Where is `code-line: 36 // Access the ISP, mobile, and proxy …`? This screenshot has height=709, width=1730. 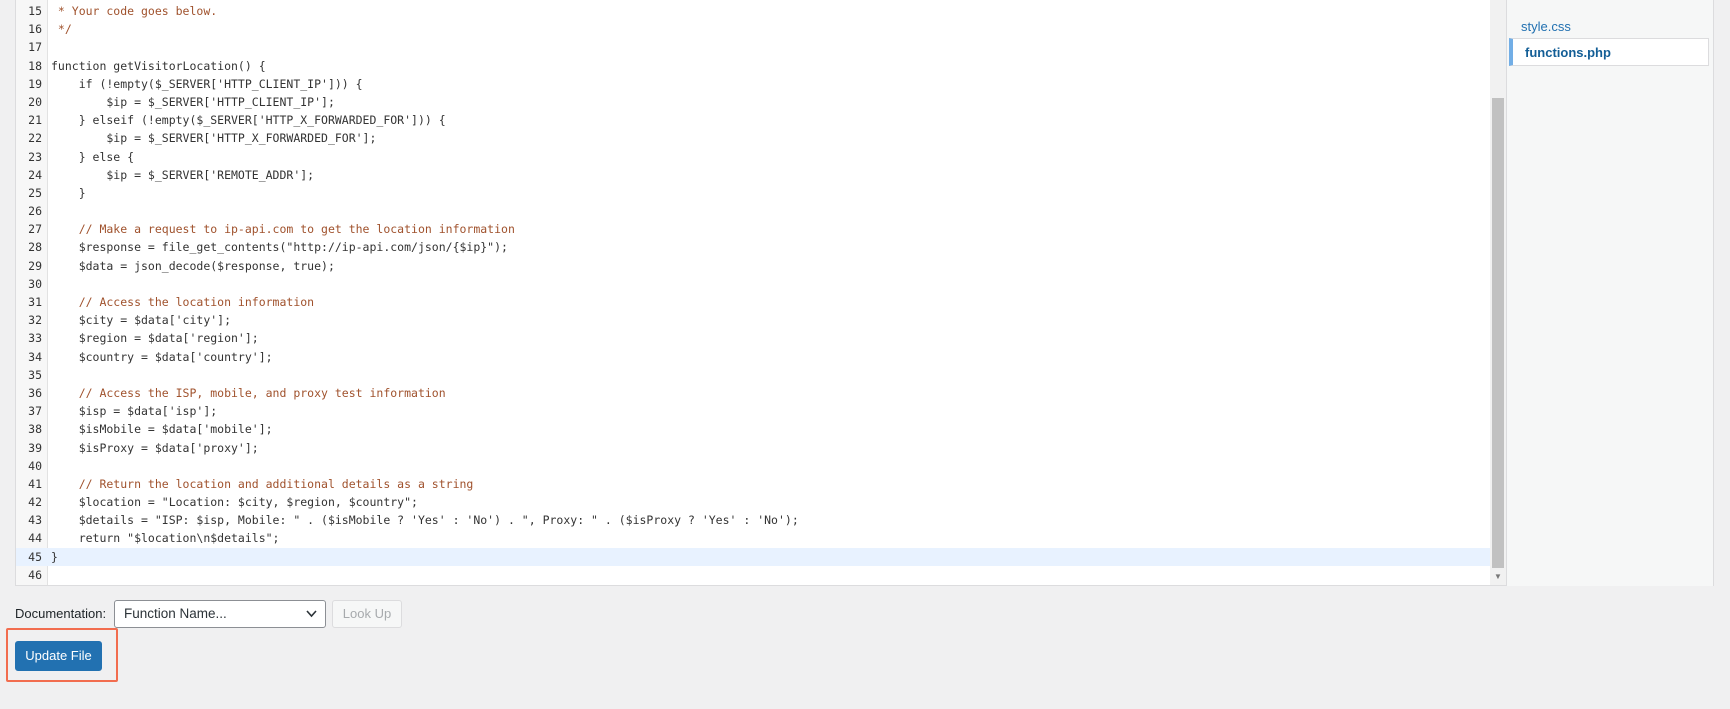
code-line: 36 // Access the ISP, mobile, and proxy … is located at coordinates (753, 393).